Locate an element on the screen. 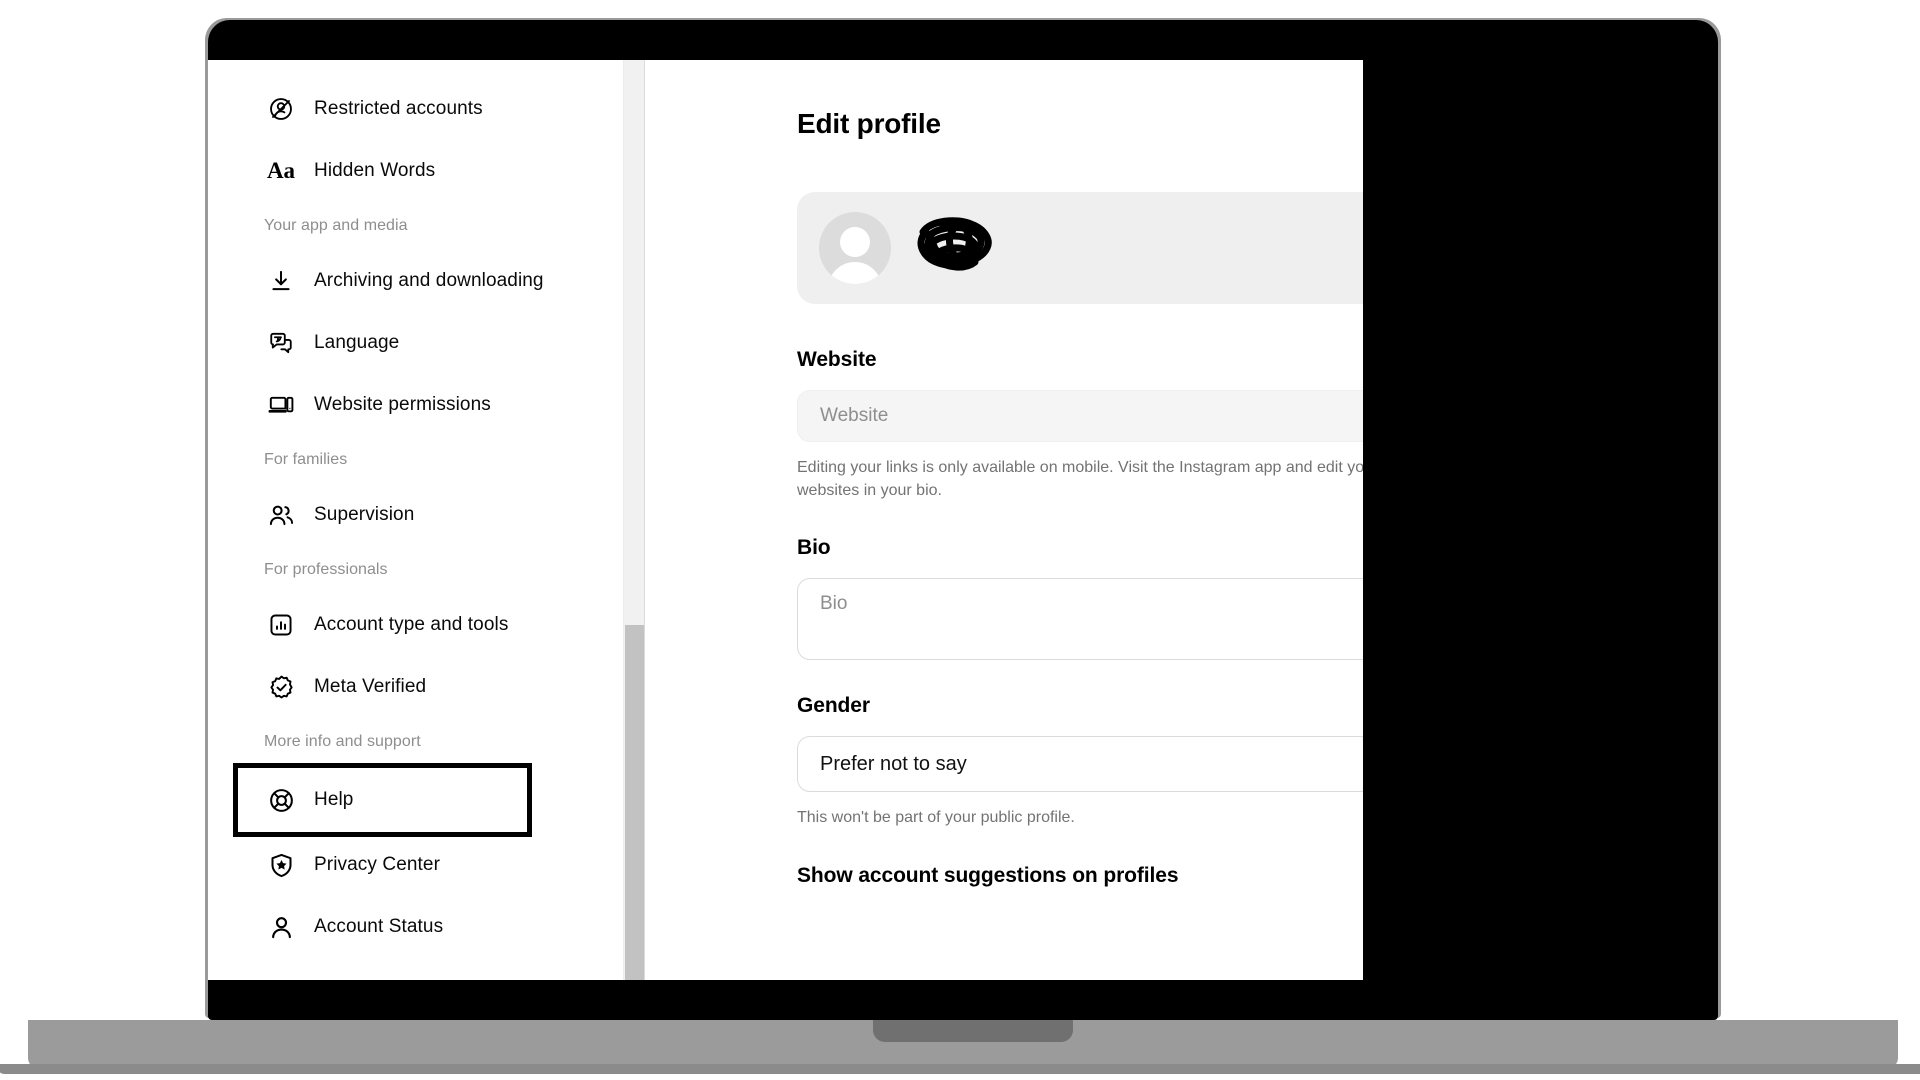 The height and width of the screenshot is (1080, 1920). verified-badge-icon is located at coordinates (281, 687).